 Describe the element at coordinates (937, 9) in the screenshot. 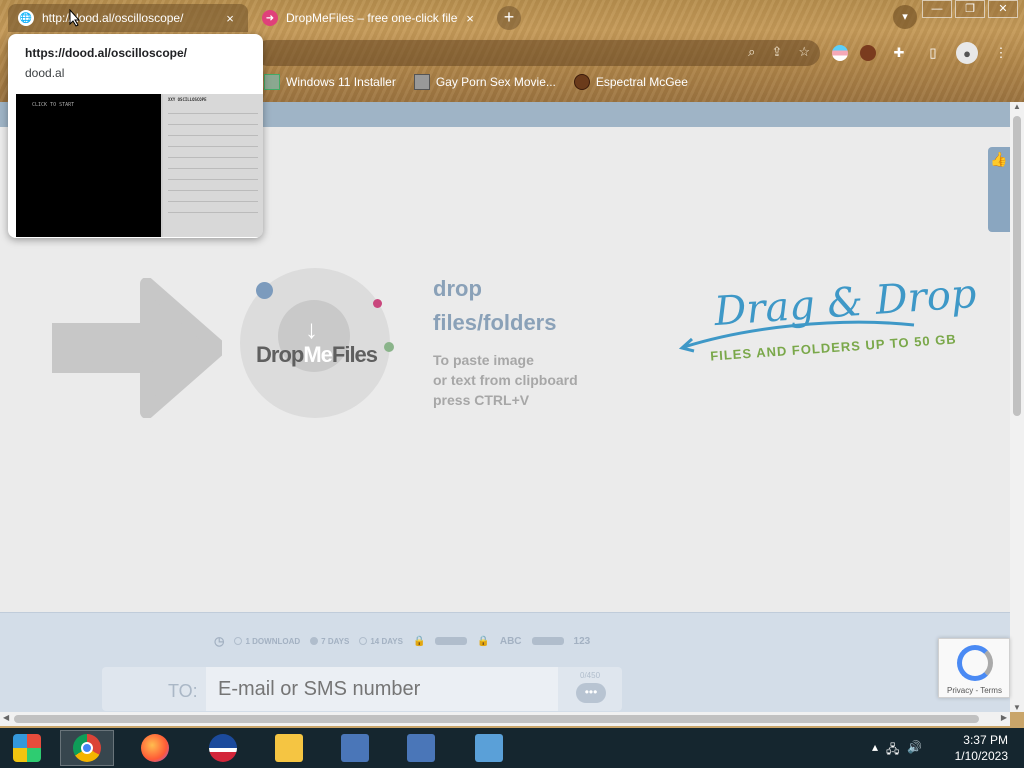

I see `minimize-button: —` at that location.